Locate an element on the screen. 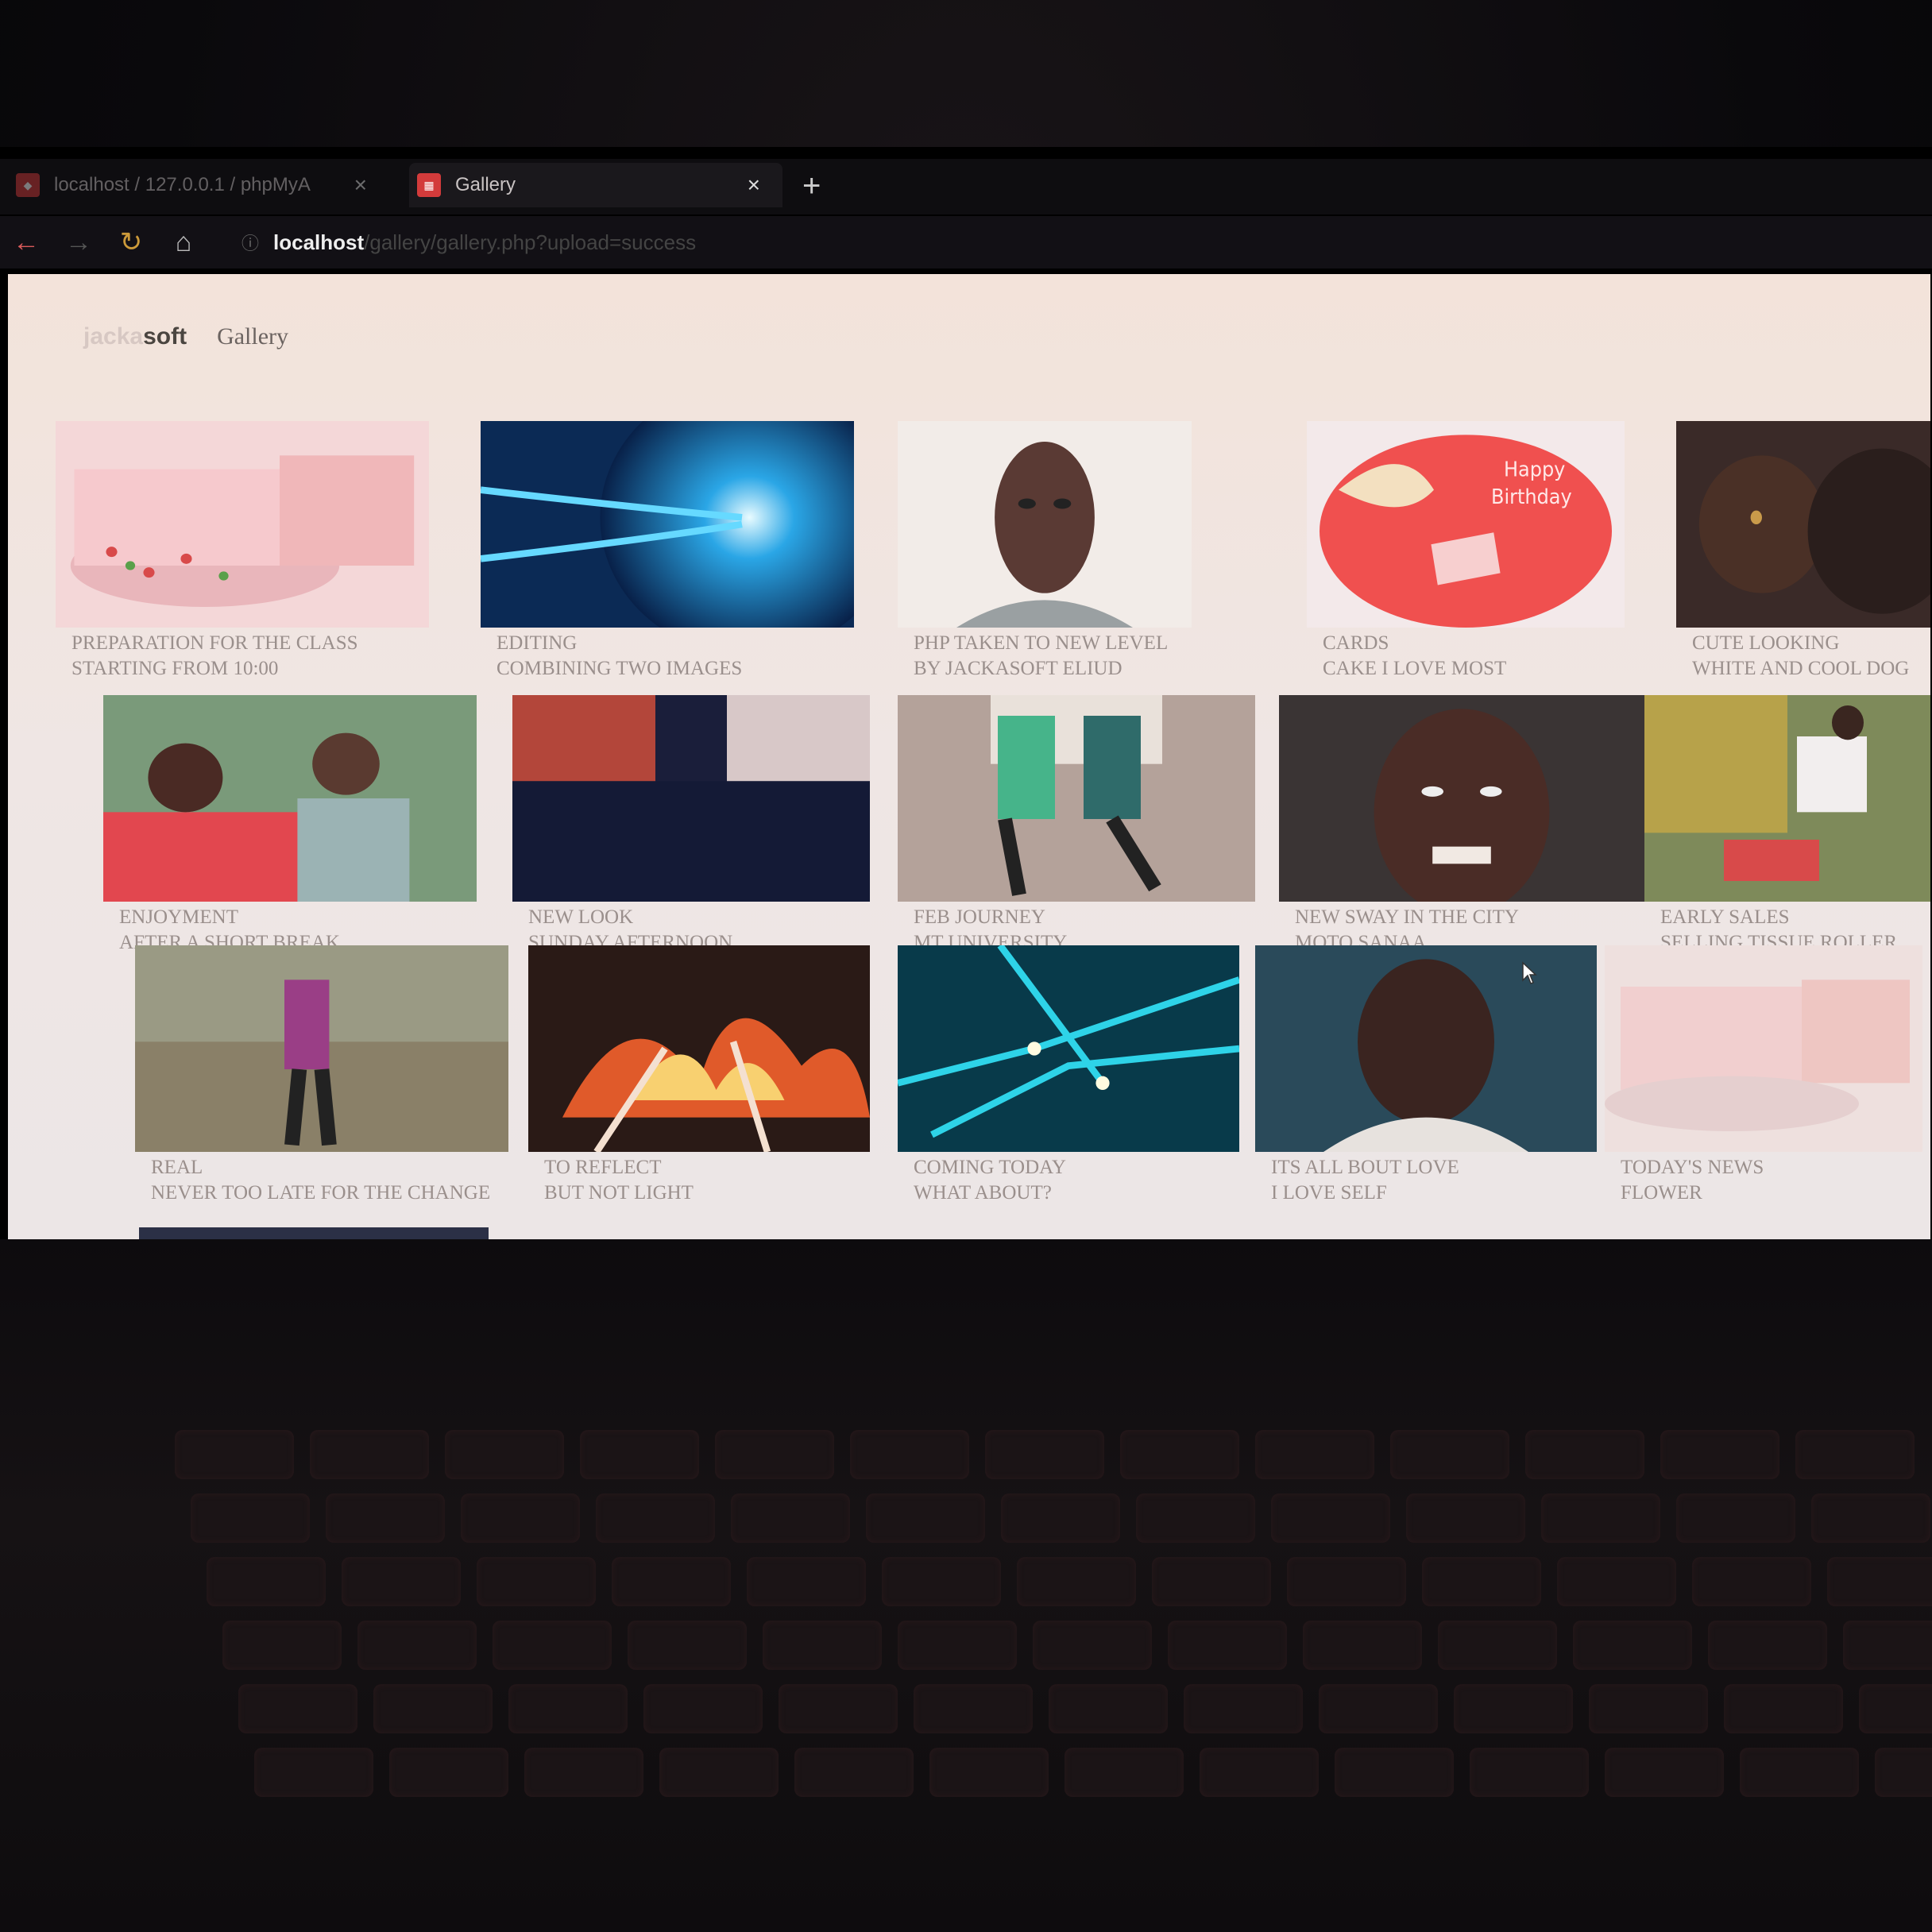 The width and height of the screenshot is (1932, 1932). mouse-cursor-icon is located at coordinates (1529, 973).